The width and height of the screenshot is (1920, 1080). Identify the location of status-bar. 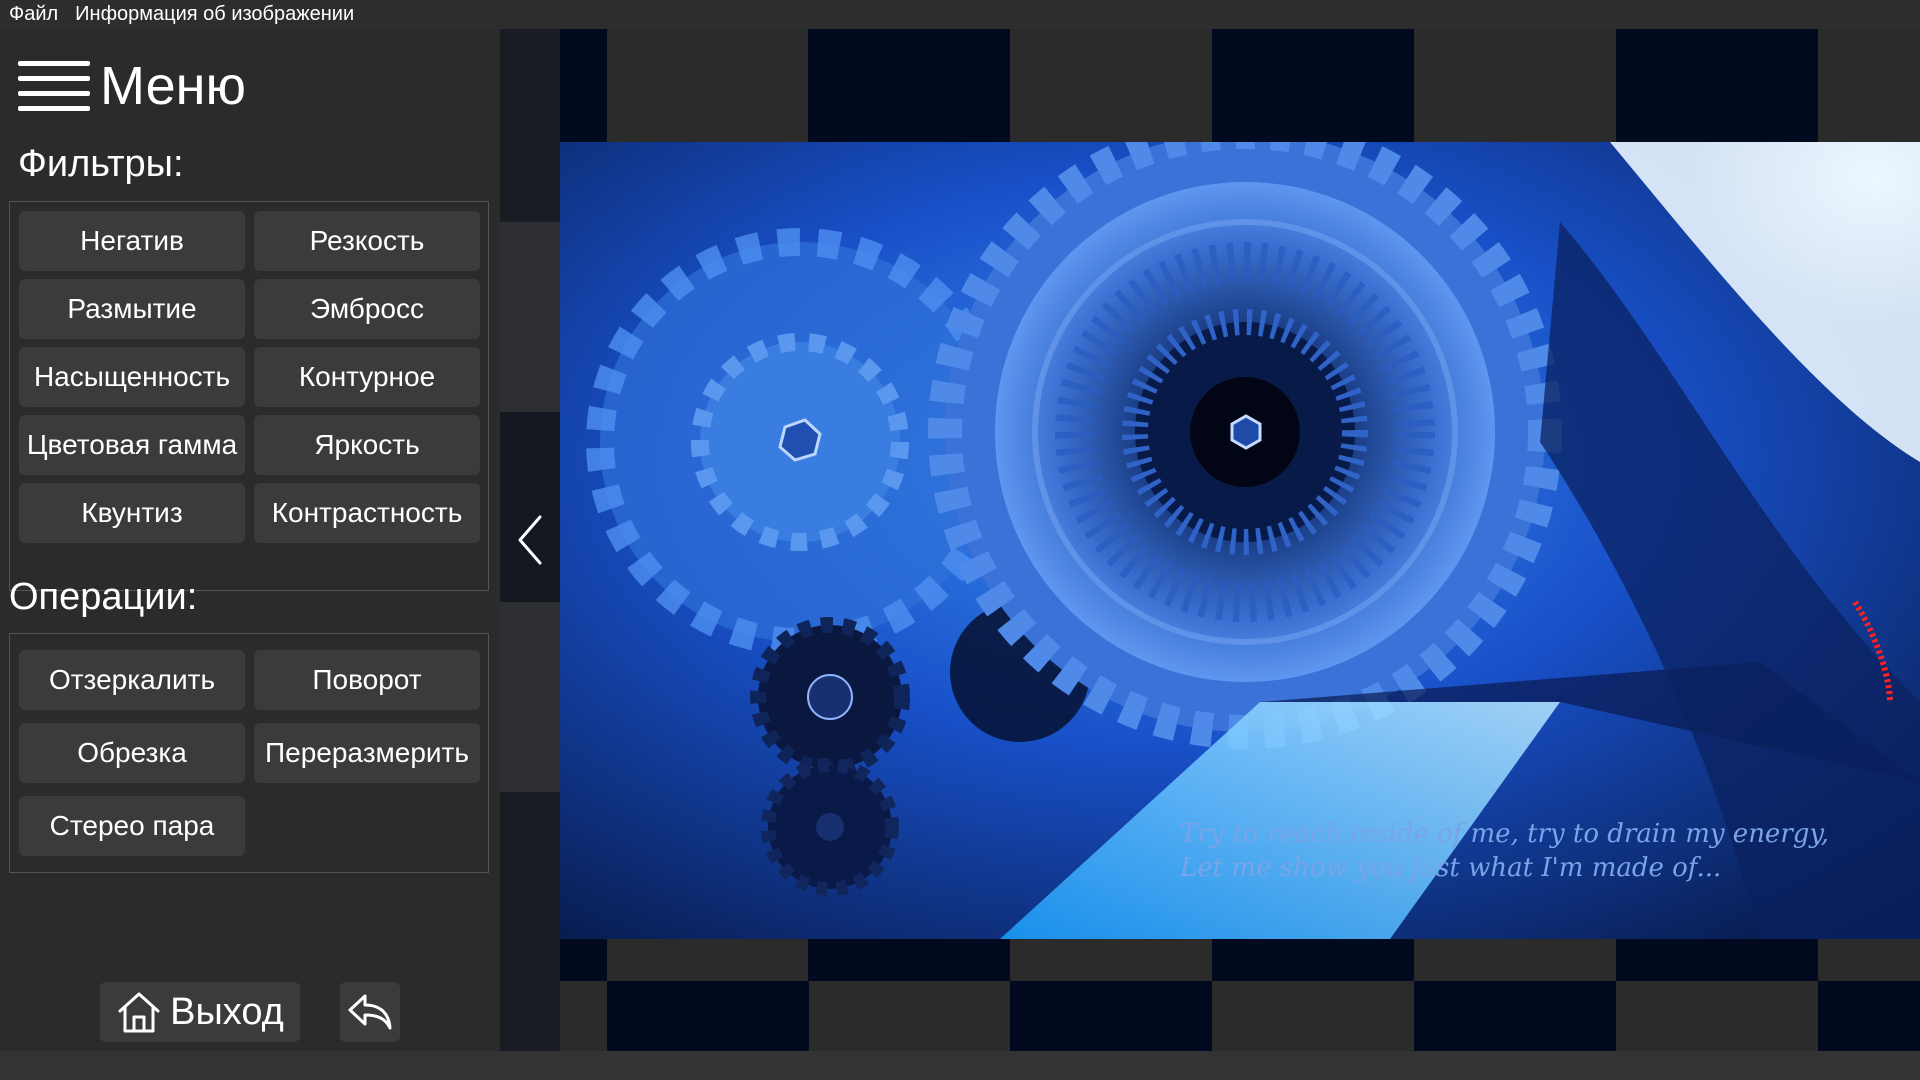
(960, 1065).